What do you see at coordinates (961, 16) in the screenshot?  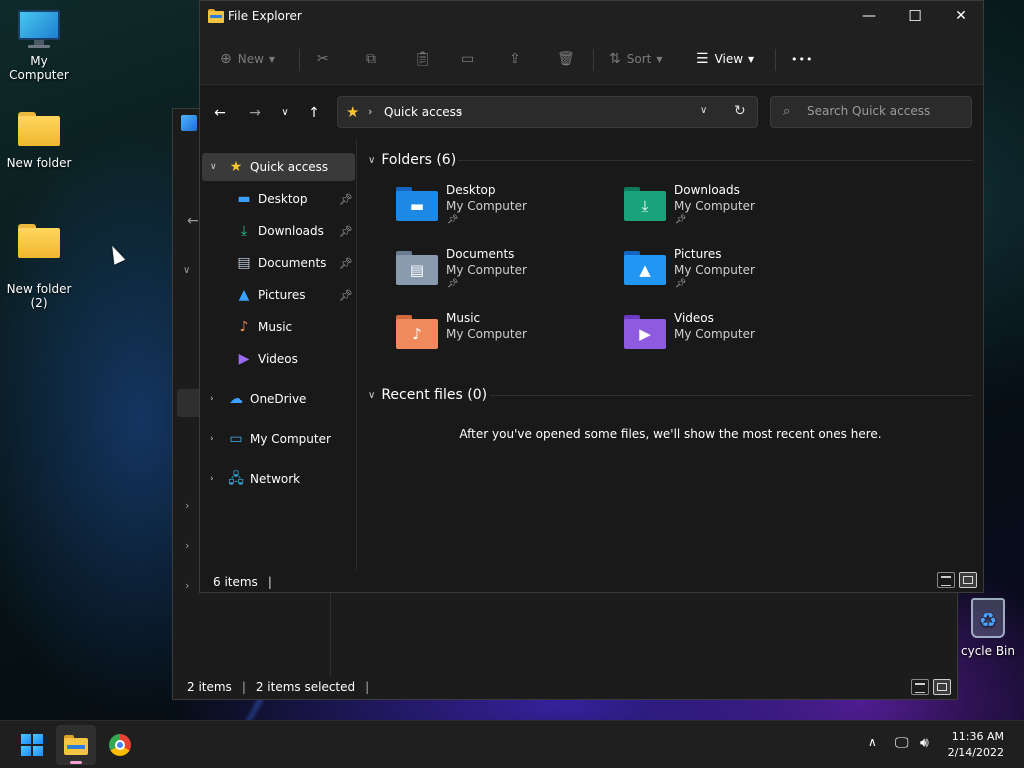 I see `close-button: ✕` at bounding box center [961, 16].